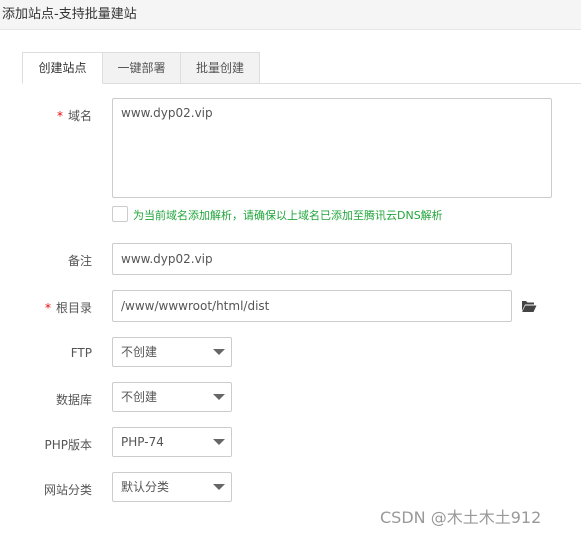  Describe the element at coordinates (81, 353) in the screenshot. I see `ftp-label: FTP` at that location.